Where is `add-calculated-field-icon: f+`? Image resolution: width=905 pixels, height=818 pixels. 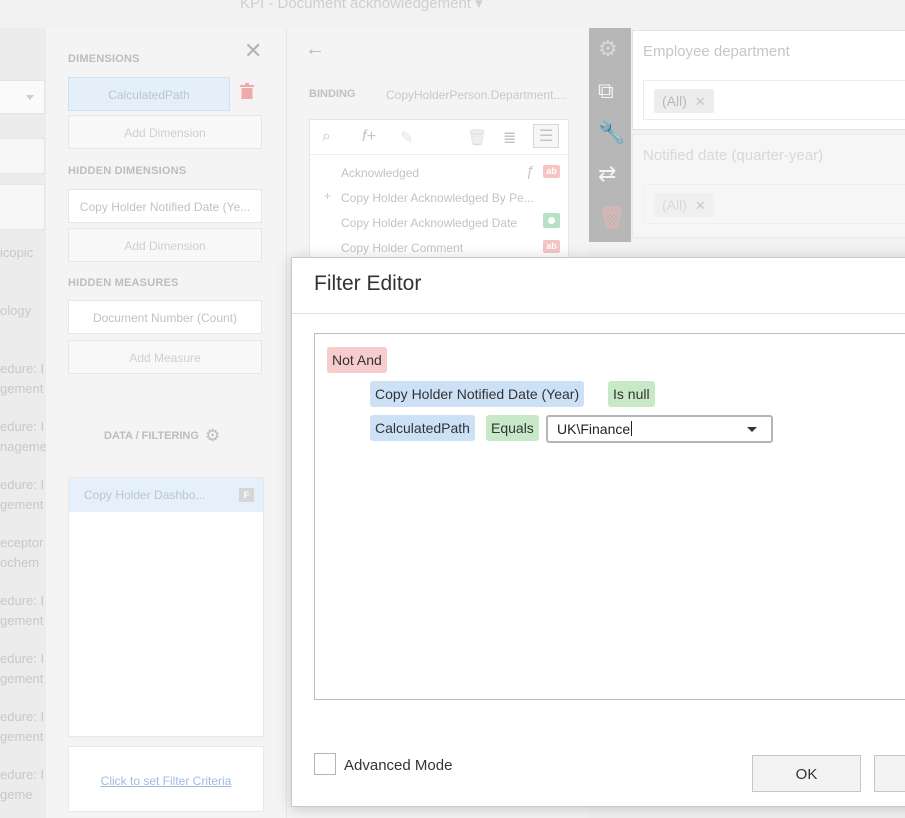
add-calculated-field-icon: f+ is located at coordinates (369, 137).